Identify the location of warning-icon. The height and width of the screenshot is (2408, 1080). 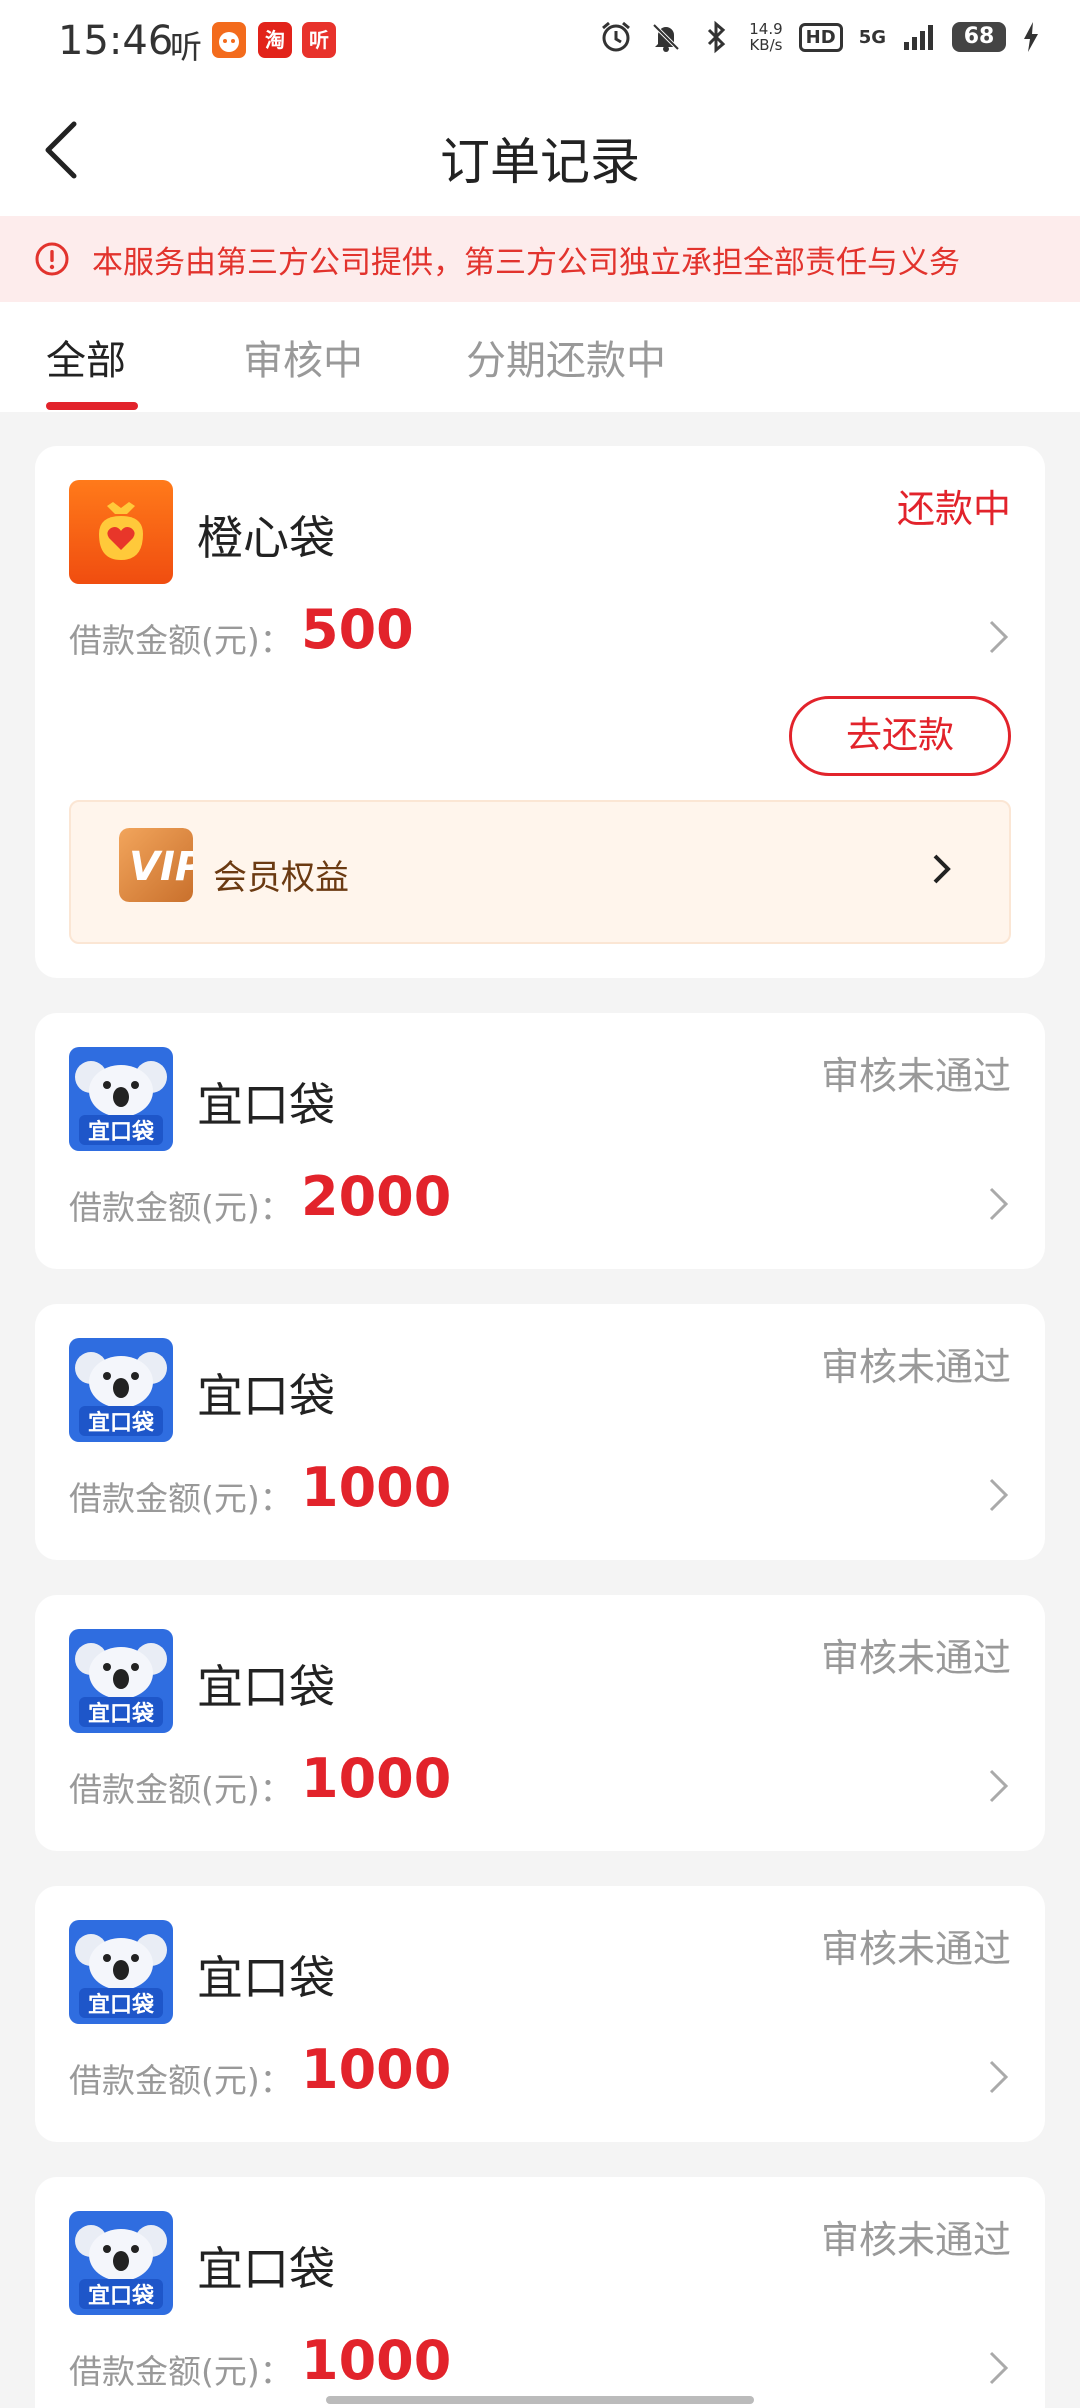
(52, 259).